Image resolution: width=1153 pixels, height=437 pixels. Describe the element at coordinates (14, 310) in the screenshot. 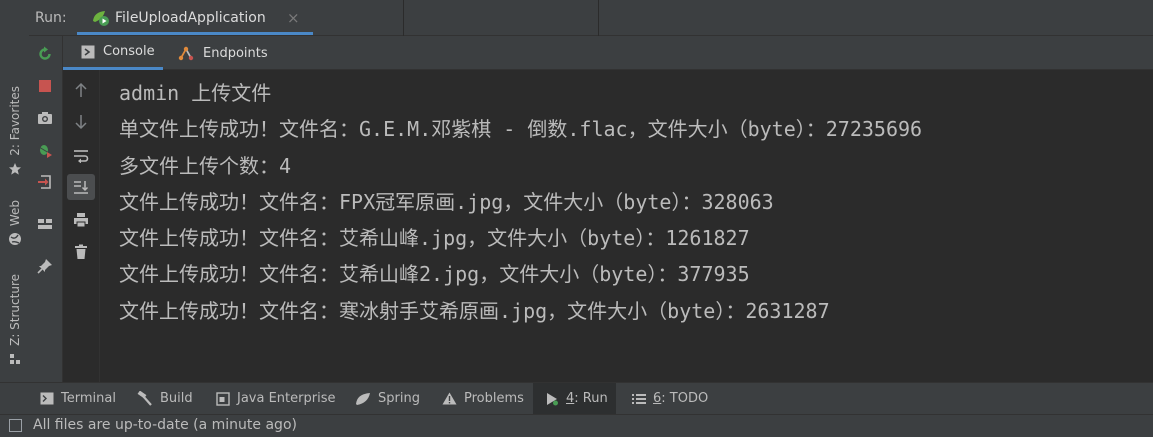

I see `structure-label: Z: Structure` at that location.